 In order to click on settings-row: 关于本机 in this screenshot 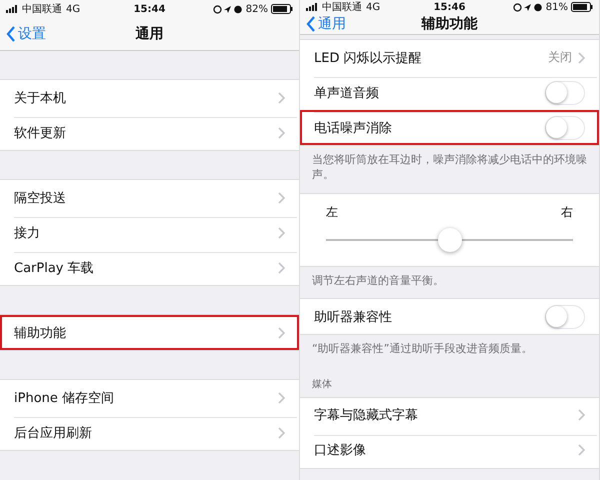, I will do `click(149, 97)`.